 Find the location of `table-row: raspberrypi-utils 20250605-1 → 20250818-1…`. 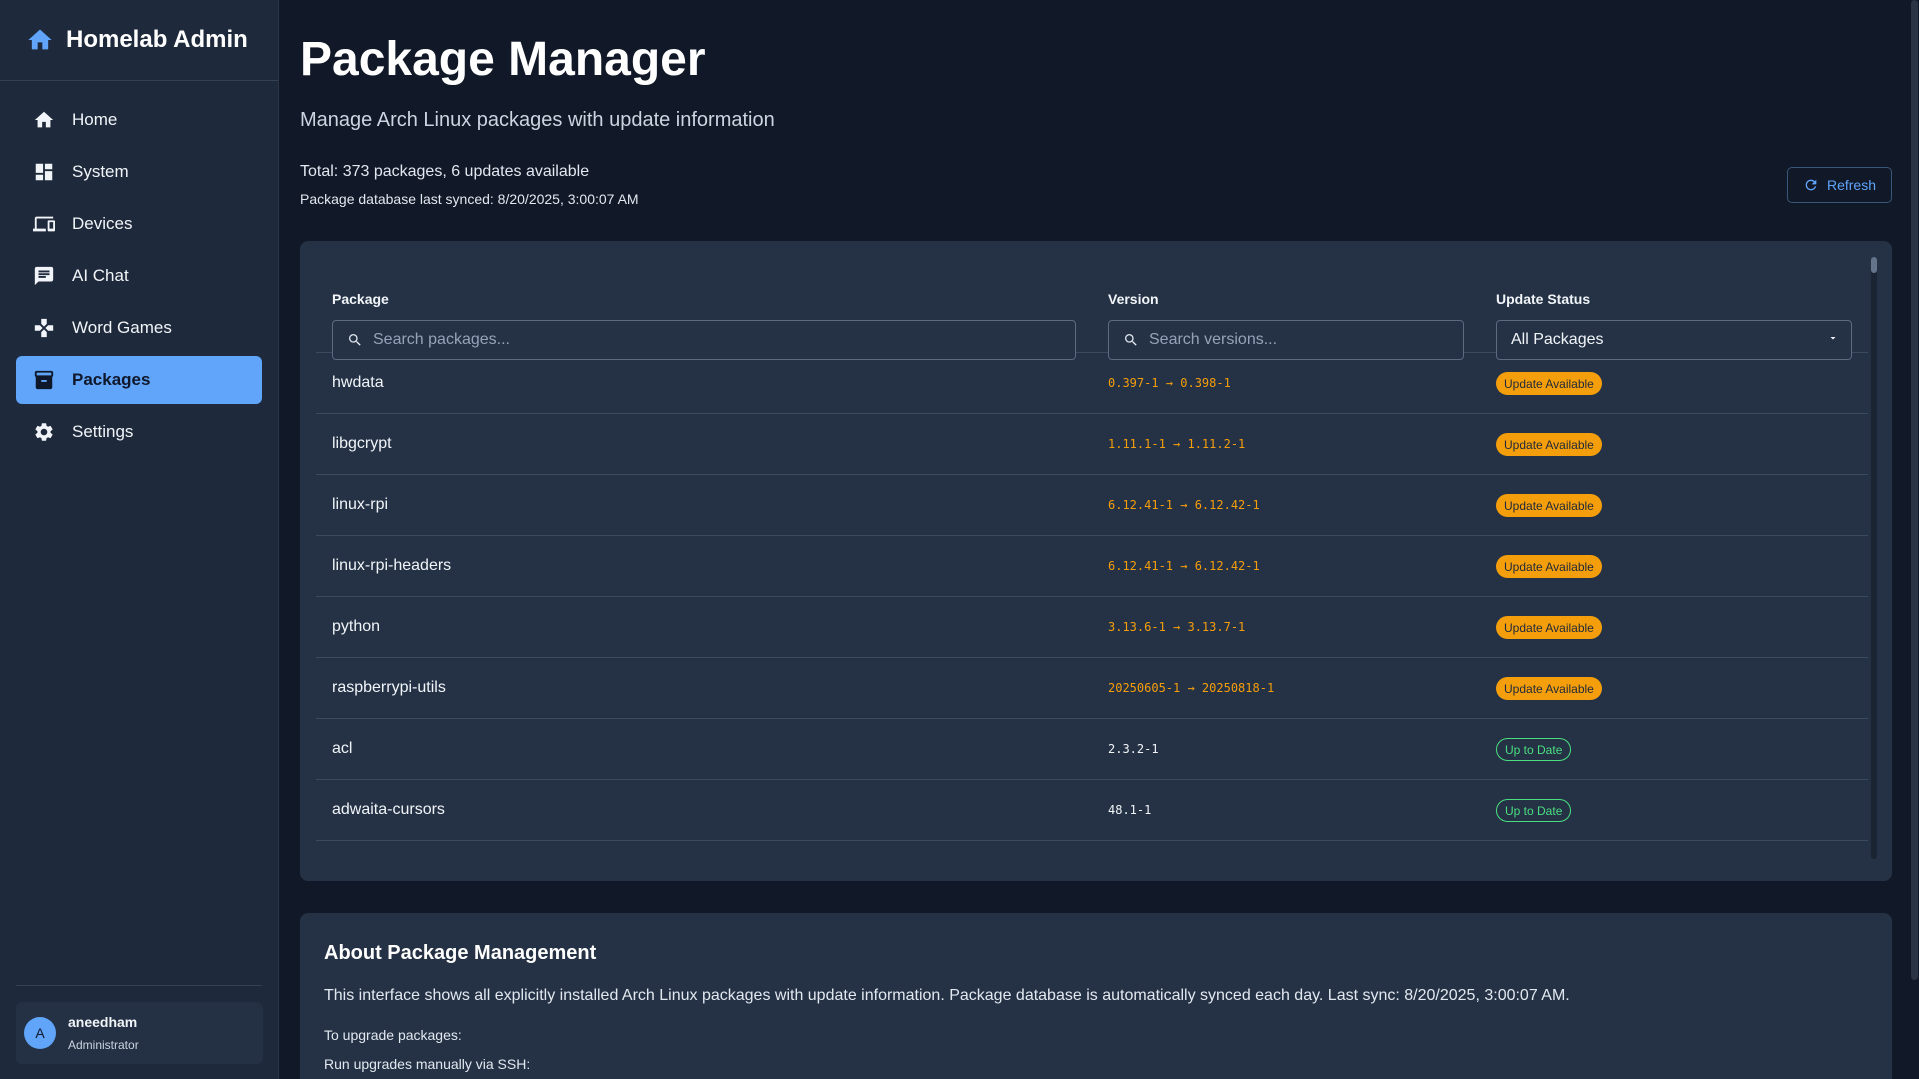

table-row: raspberrypi-utils 20250605-1 → 20250818-1… is located at coordinates (1092, 688).